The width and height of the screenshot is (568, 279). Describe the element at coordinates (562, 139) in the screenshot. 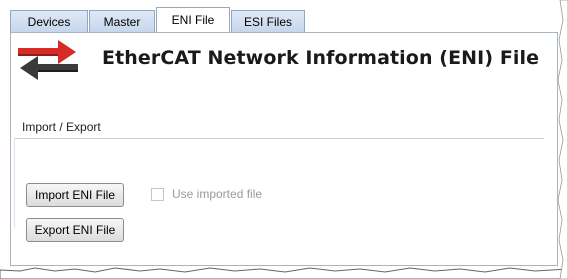

I see `torn-right-edge` at that location.